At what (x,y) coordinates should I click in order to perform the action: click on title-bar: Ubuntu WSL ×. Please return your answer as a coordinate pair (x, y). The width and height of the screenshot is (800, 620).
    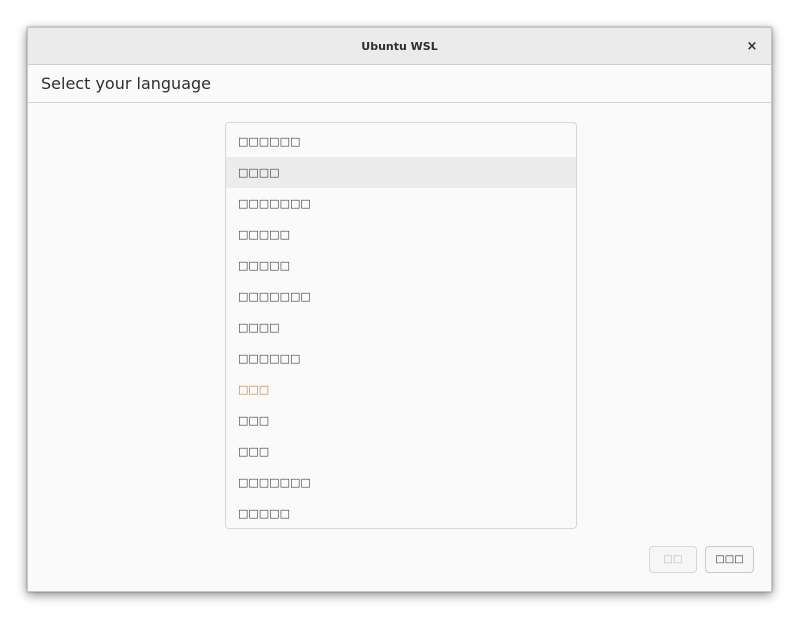
    Looking at the image, I should click on (399, 46).